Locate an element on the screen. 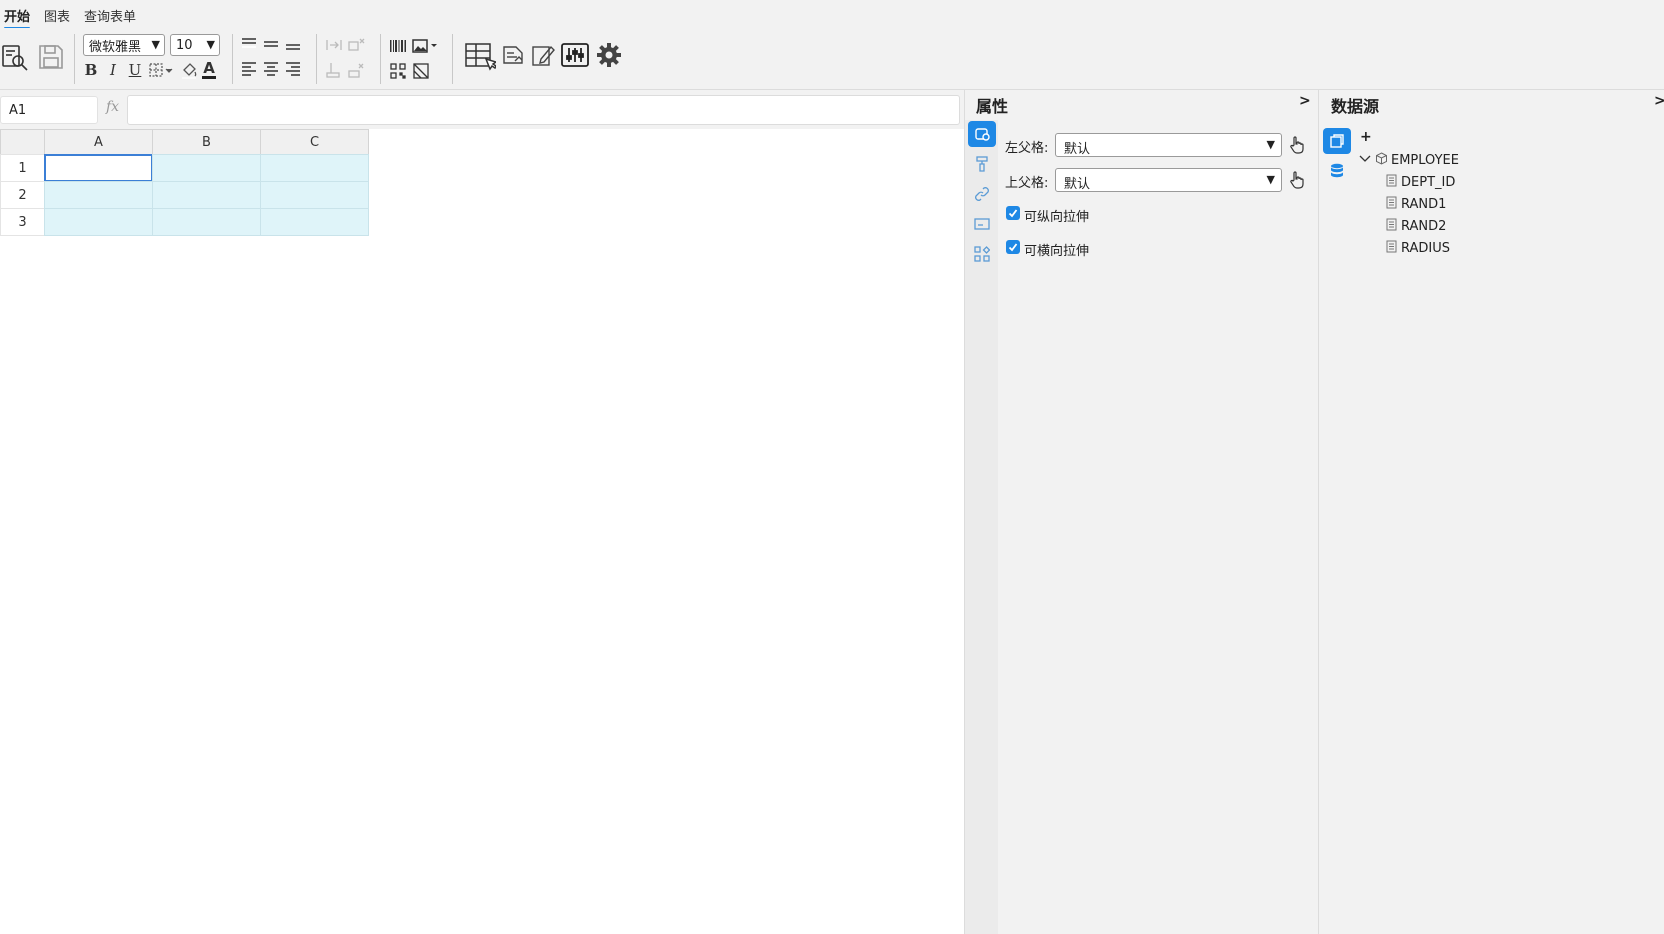  tab-chart: 图表 is located at coordinates (57, 15).